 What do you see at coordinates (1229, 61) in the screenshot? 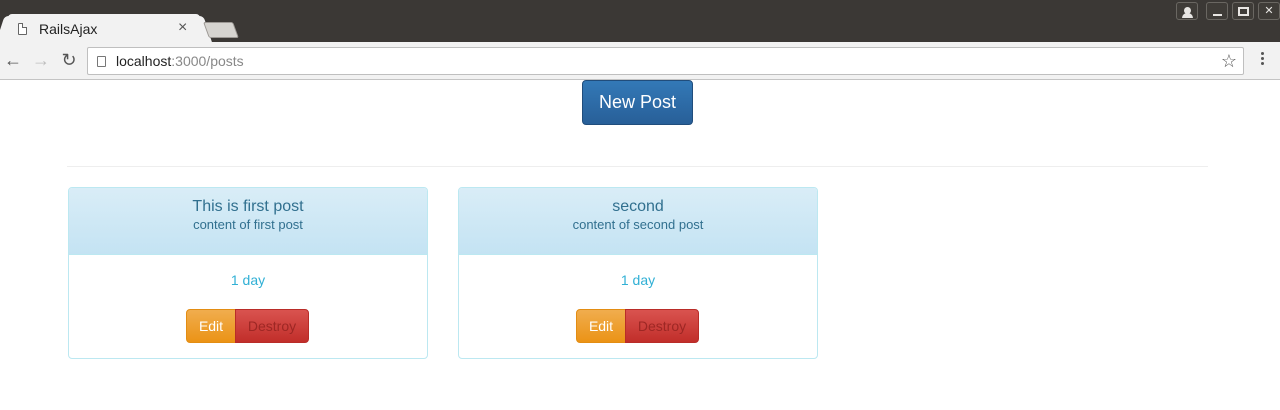
I see `bookmark-star-icon: ☆` at bounding box center [1229, 61].